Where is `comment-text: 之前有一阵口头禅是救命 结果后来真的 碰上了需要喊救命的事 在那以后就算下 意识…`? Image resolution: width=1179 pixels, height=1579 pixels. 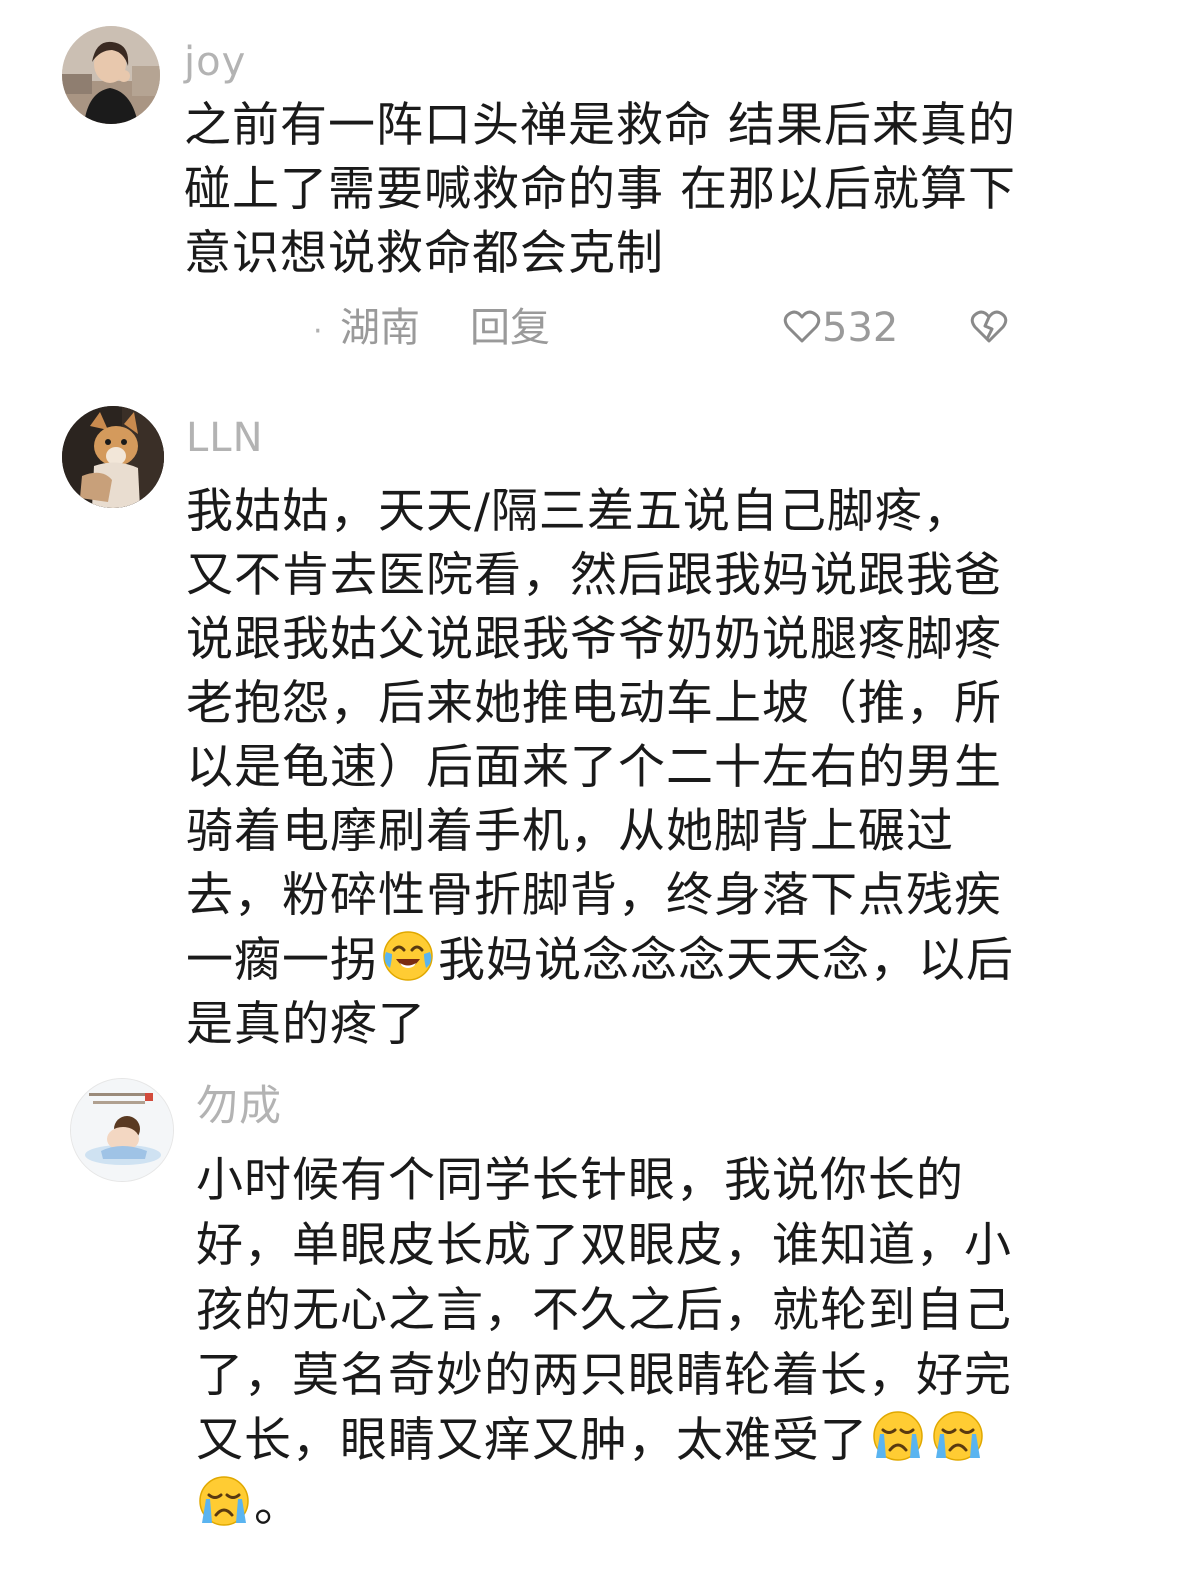
comment-text: 之前有一阵口头禅是救命 结果后来真的 碰上了需要喊救命的事 在那以后就算下 意识… is located at coordinates (600, 190).